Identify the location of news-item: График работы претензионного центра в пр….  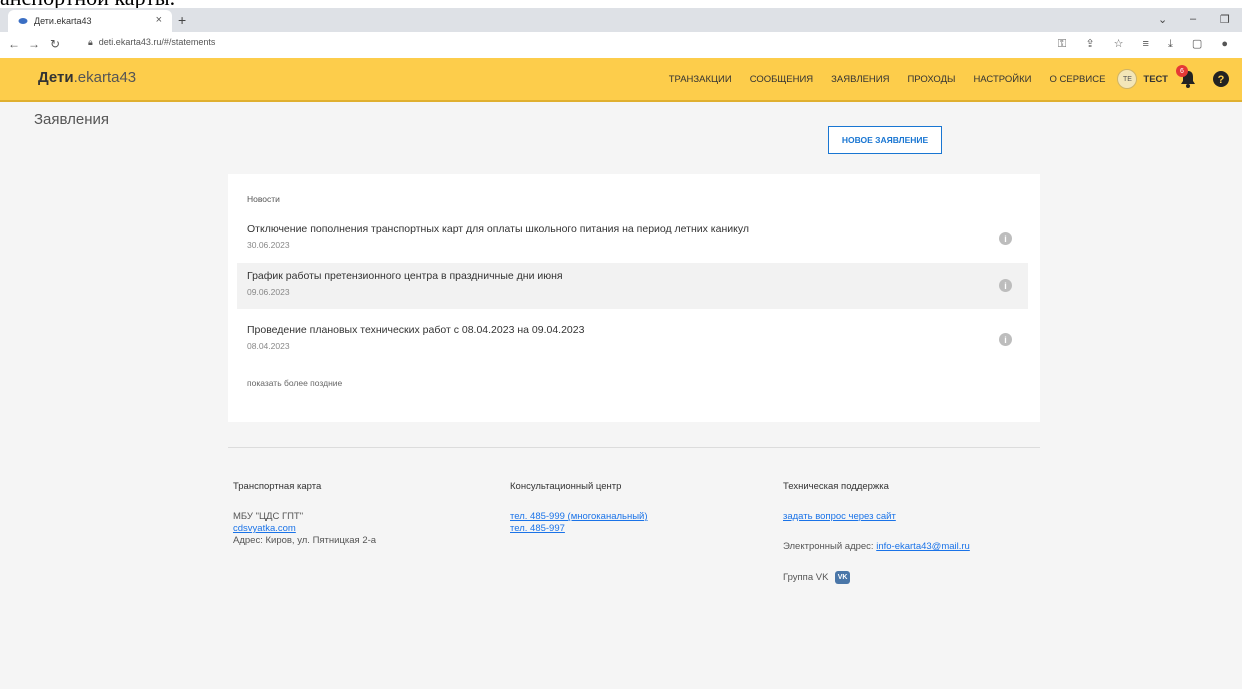
(632, 286).